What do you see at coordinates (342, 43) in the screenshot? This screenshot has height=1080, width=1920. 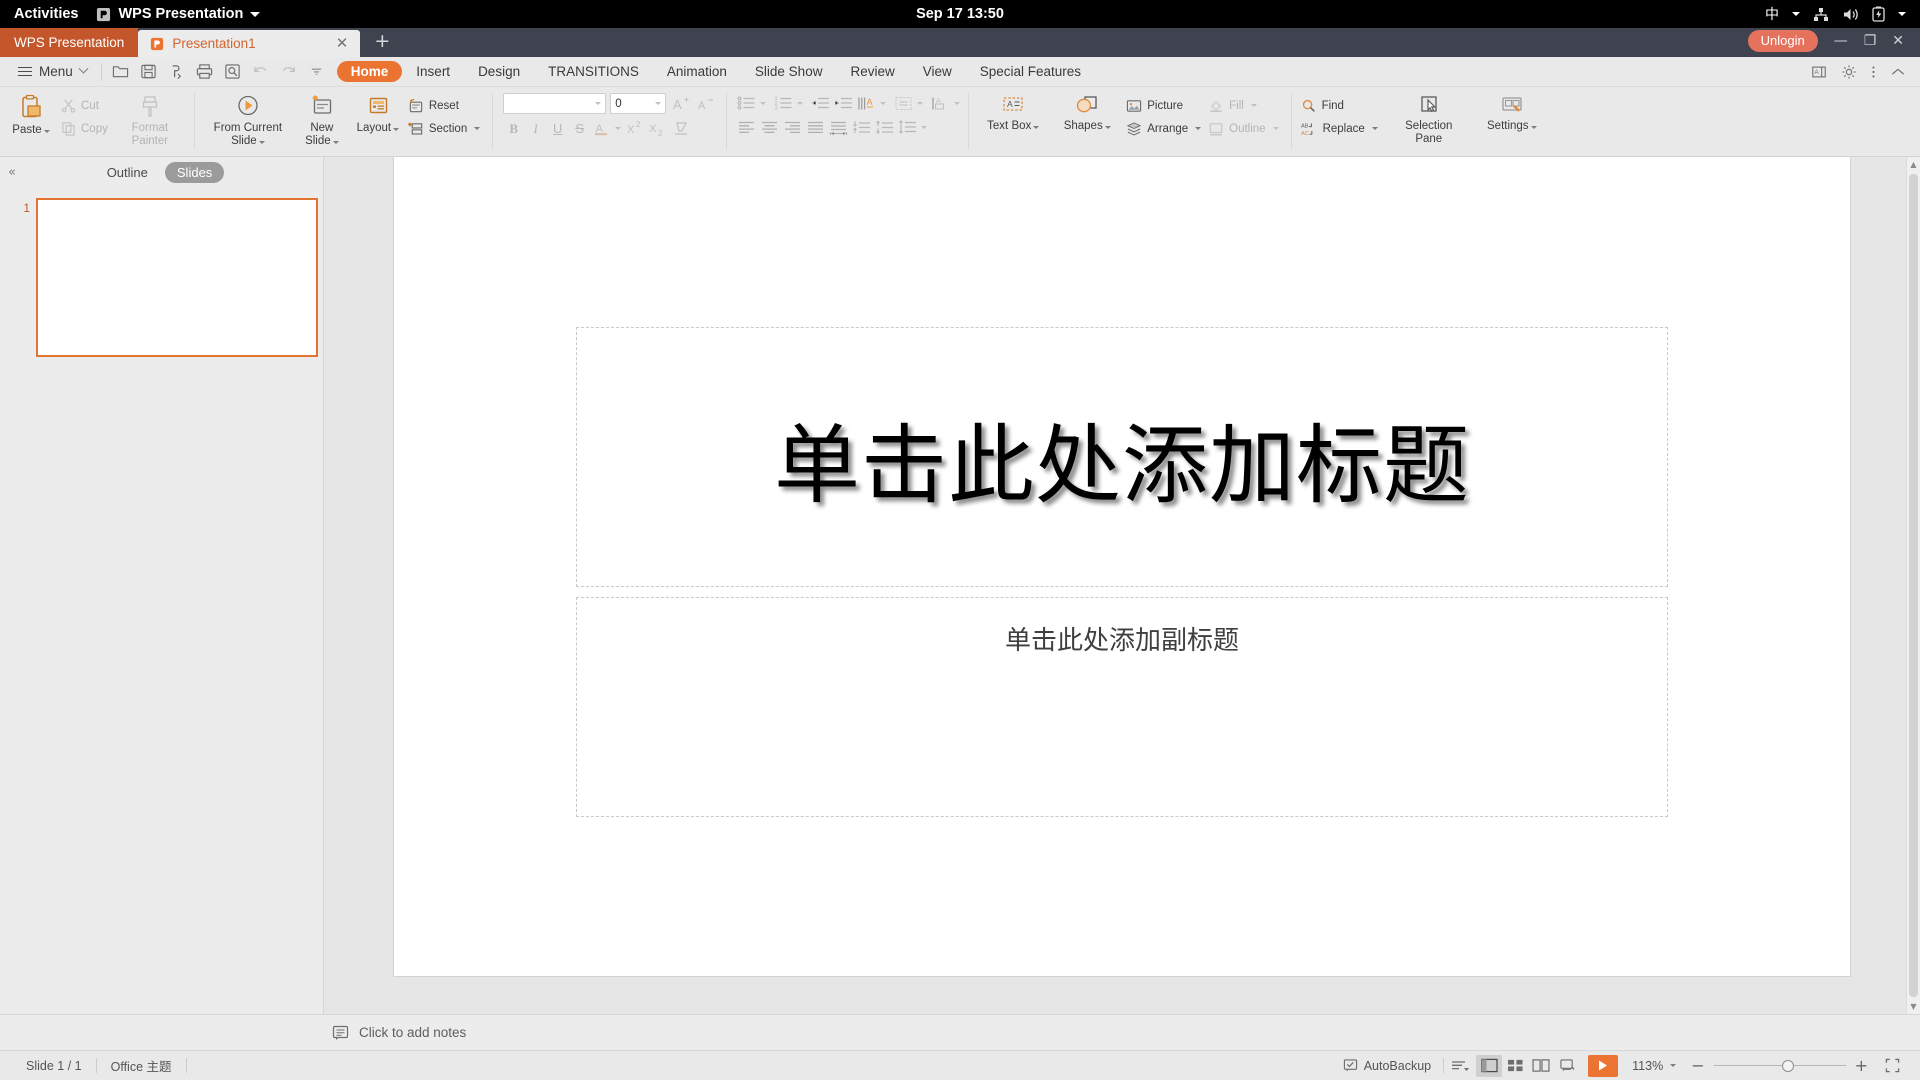 I see `close-icon: ✕` at bounding box center [342, 43].